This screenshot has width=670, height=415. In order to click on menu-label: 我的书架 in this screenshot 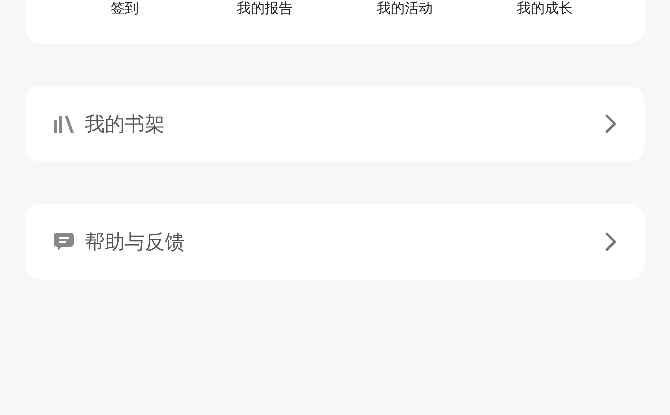, I will do `click(125, 124)`.